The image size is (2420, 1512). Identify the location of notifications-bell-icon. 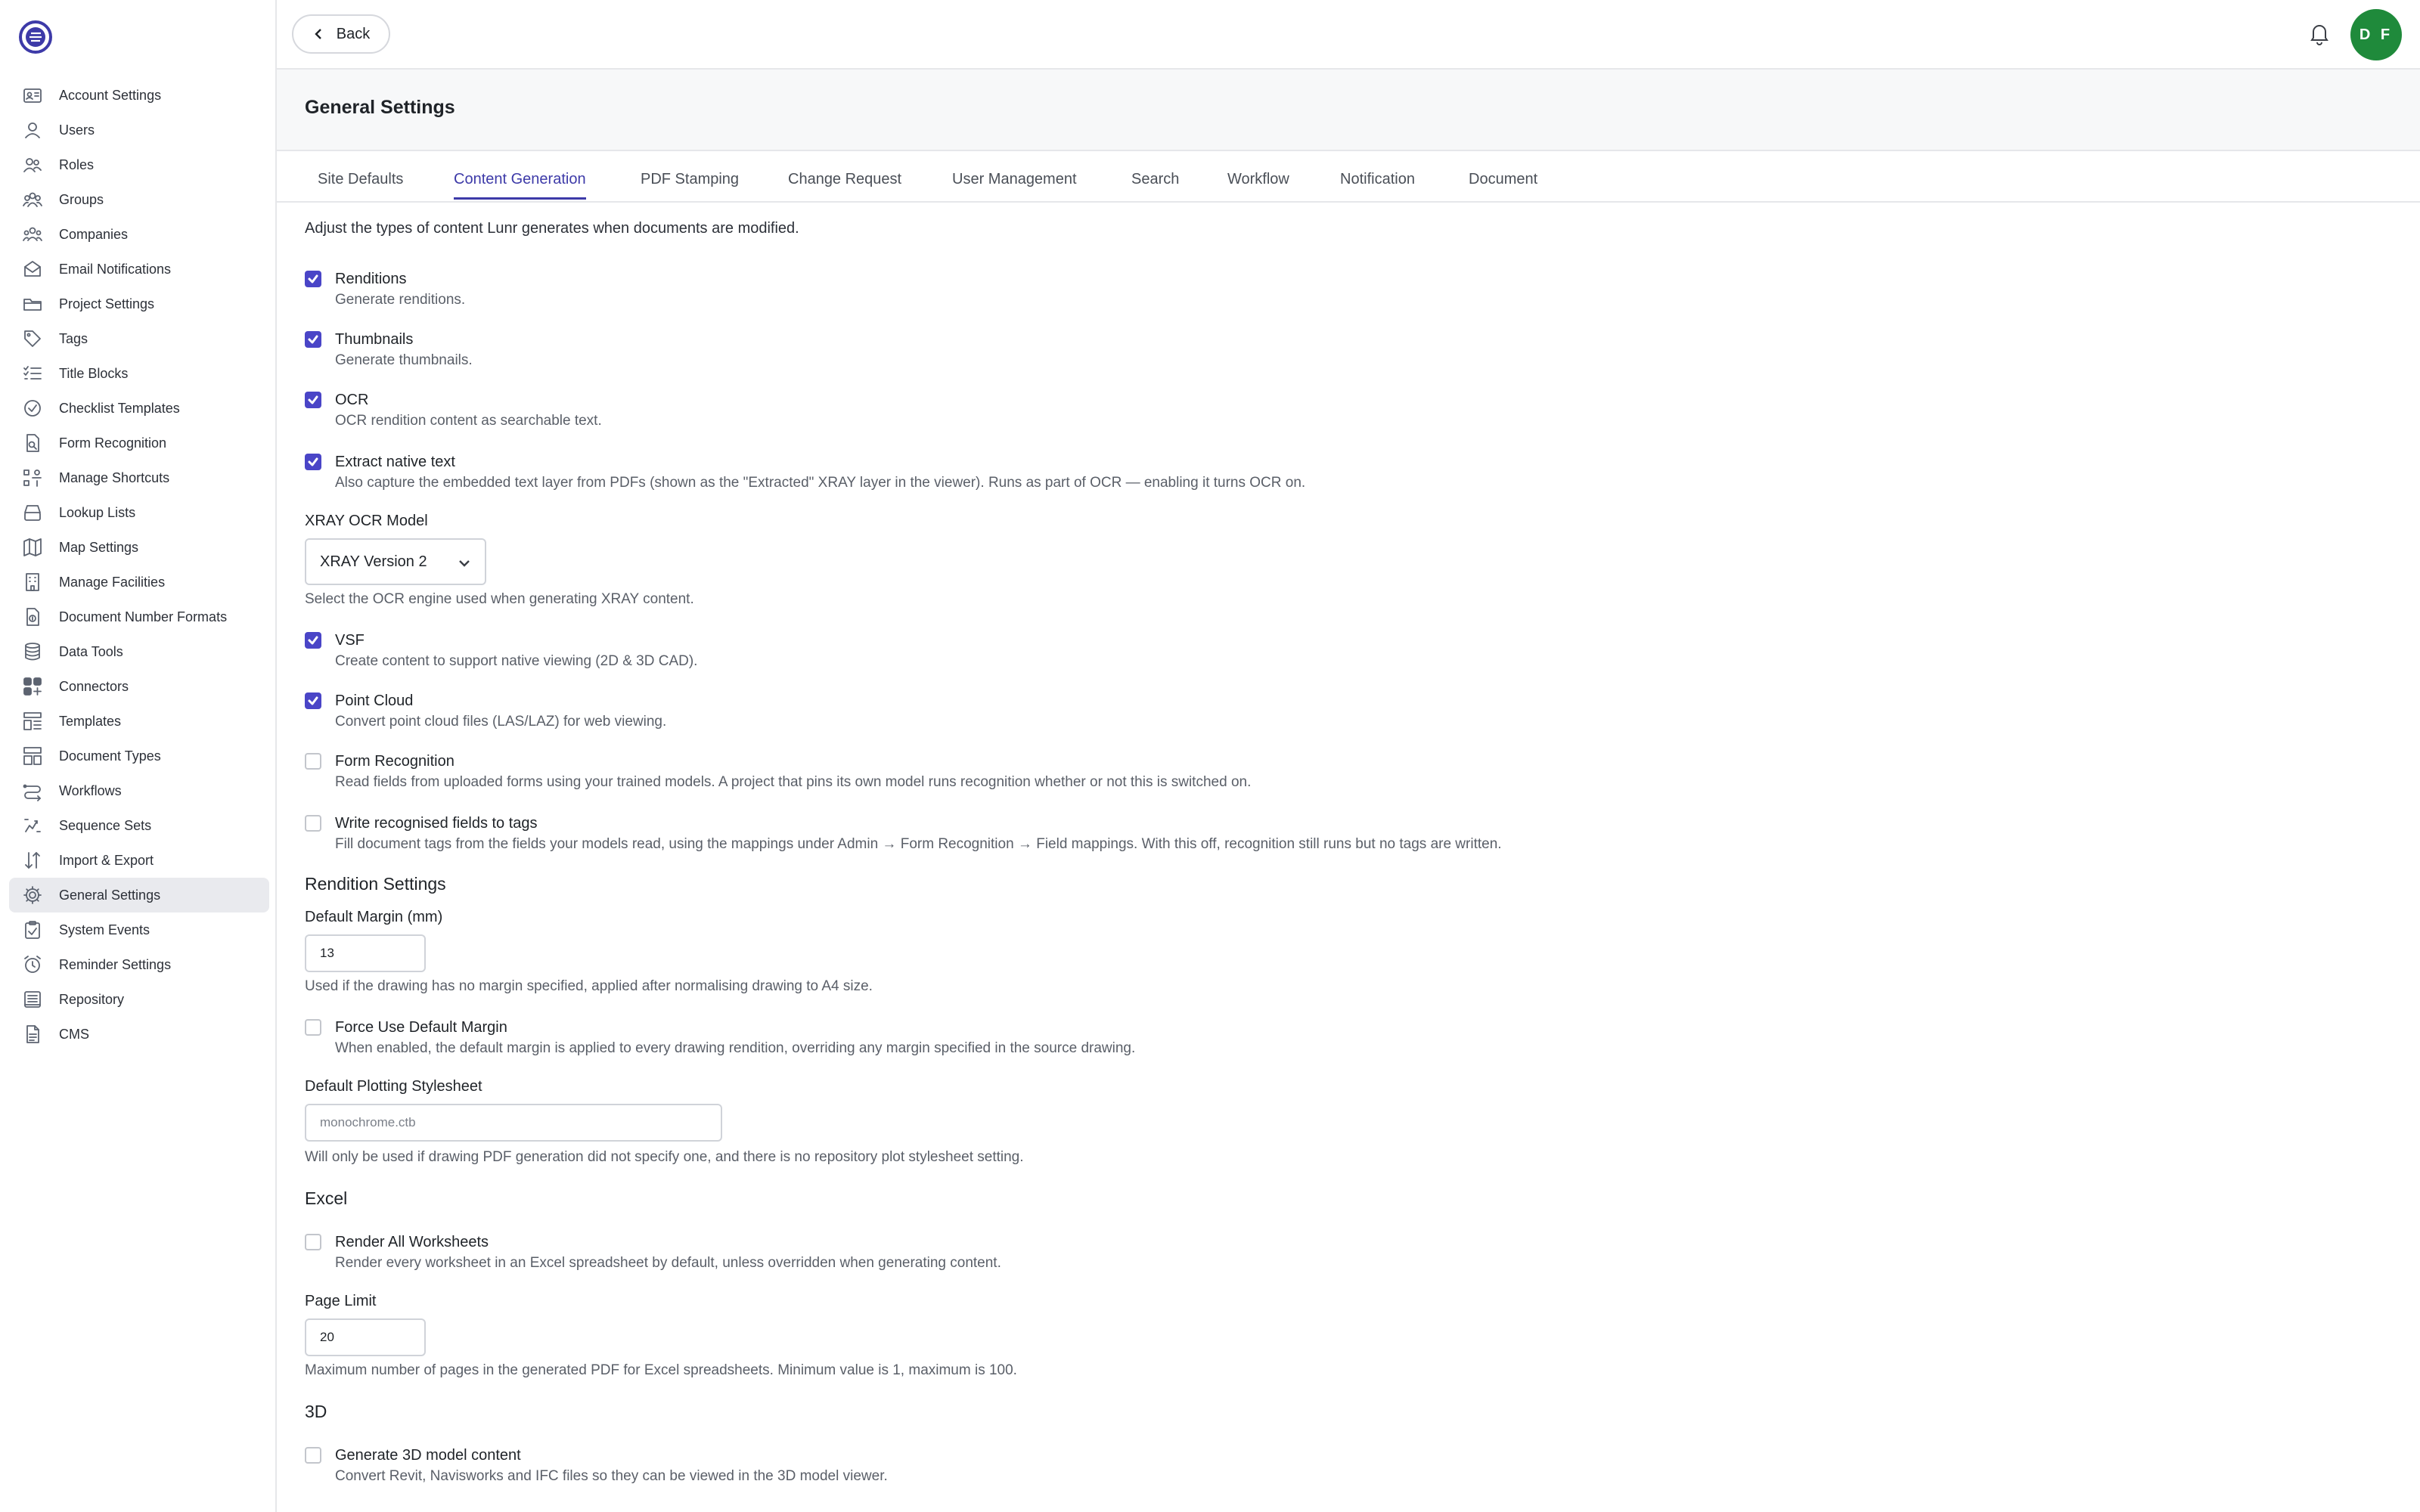
(2321, 34).